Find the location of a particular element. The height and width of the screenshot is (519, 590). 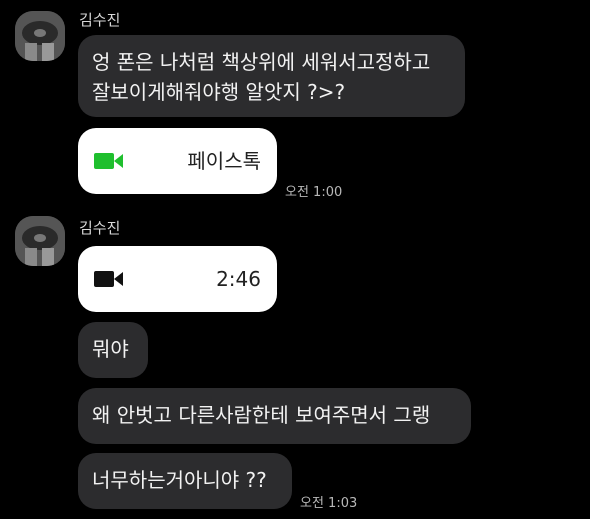

video-call-bubble: 2:46 is located at coordinates (177, 279).